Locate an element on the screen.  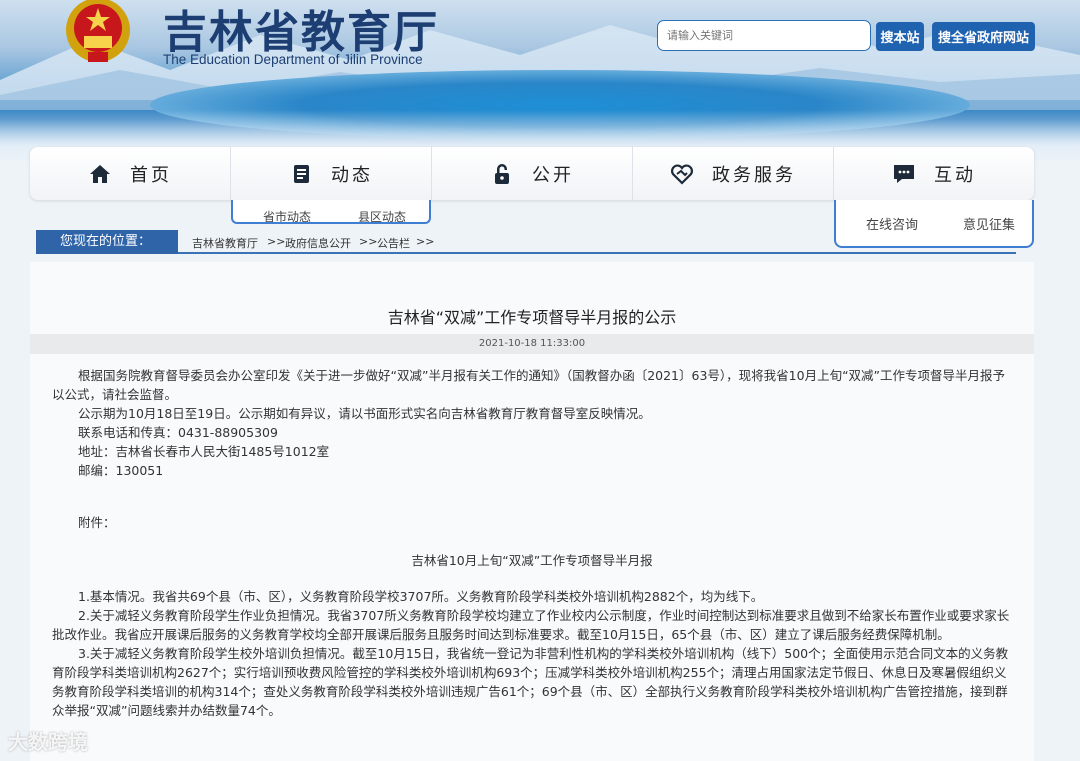
nav-item-label: 政务服务 is located at coordinates (754, 175).